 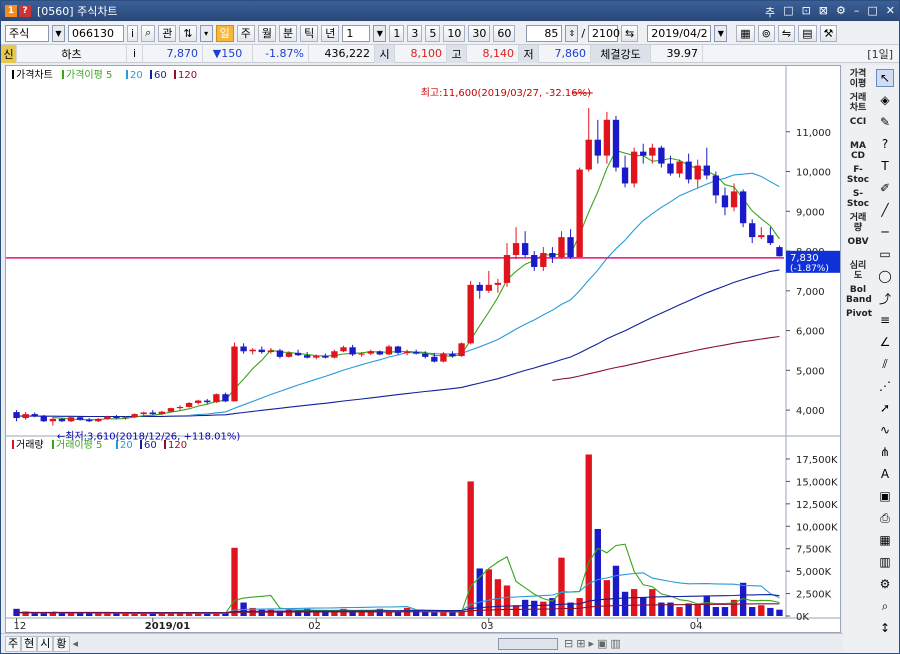 I want to click on date-input: 2019/04/2, so click(x=679, y=33).